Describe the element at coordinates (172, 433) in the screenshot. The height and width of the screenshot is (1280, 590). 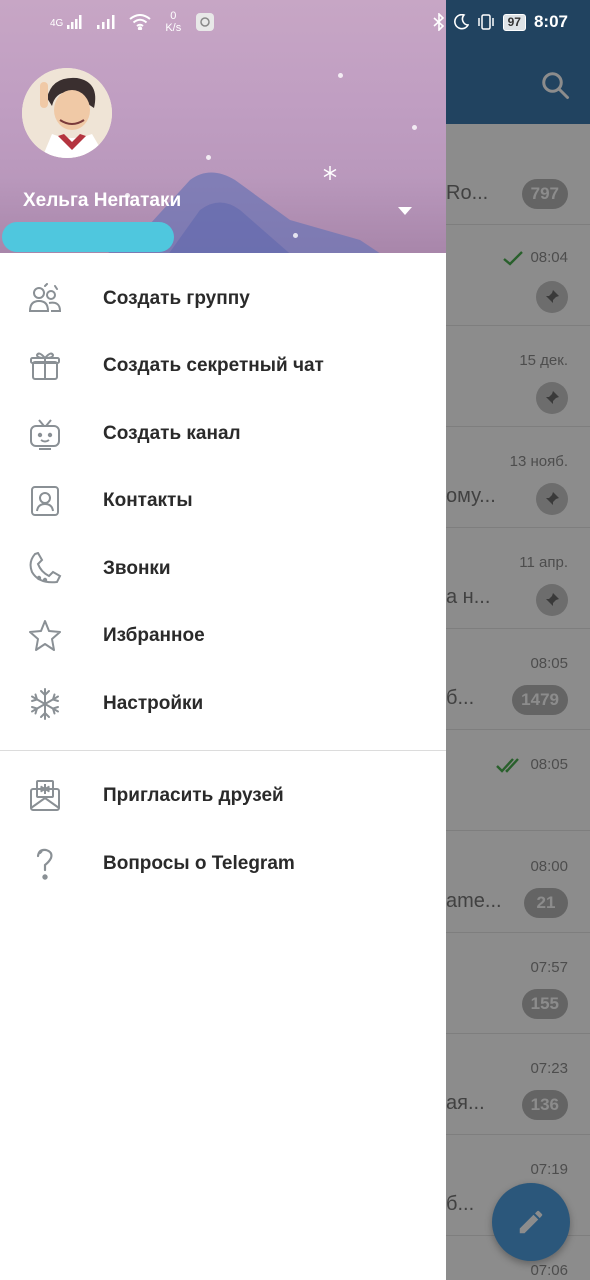
I see `menu-item-label: Создать канал` at that location.